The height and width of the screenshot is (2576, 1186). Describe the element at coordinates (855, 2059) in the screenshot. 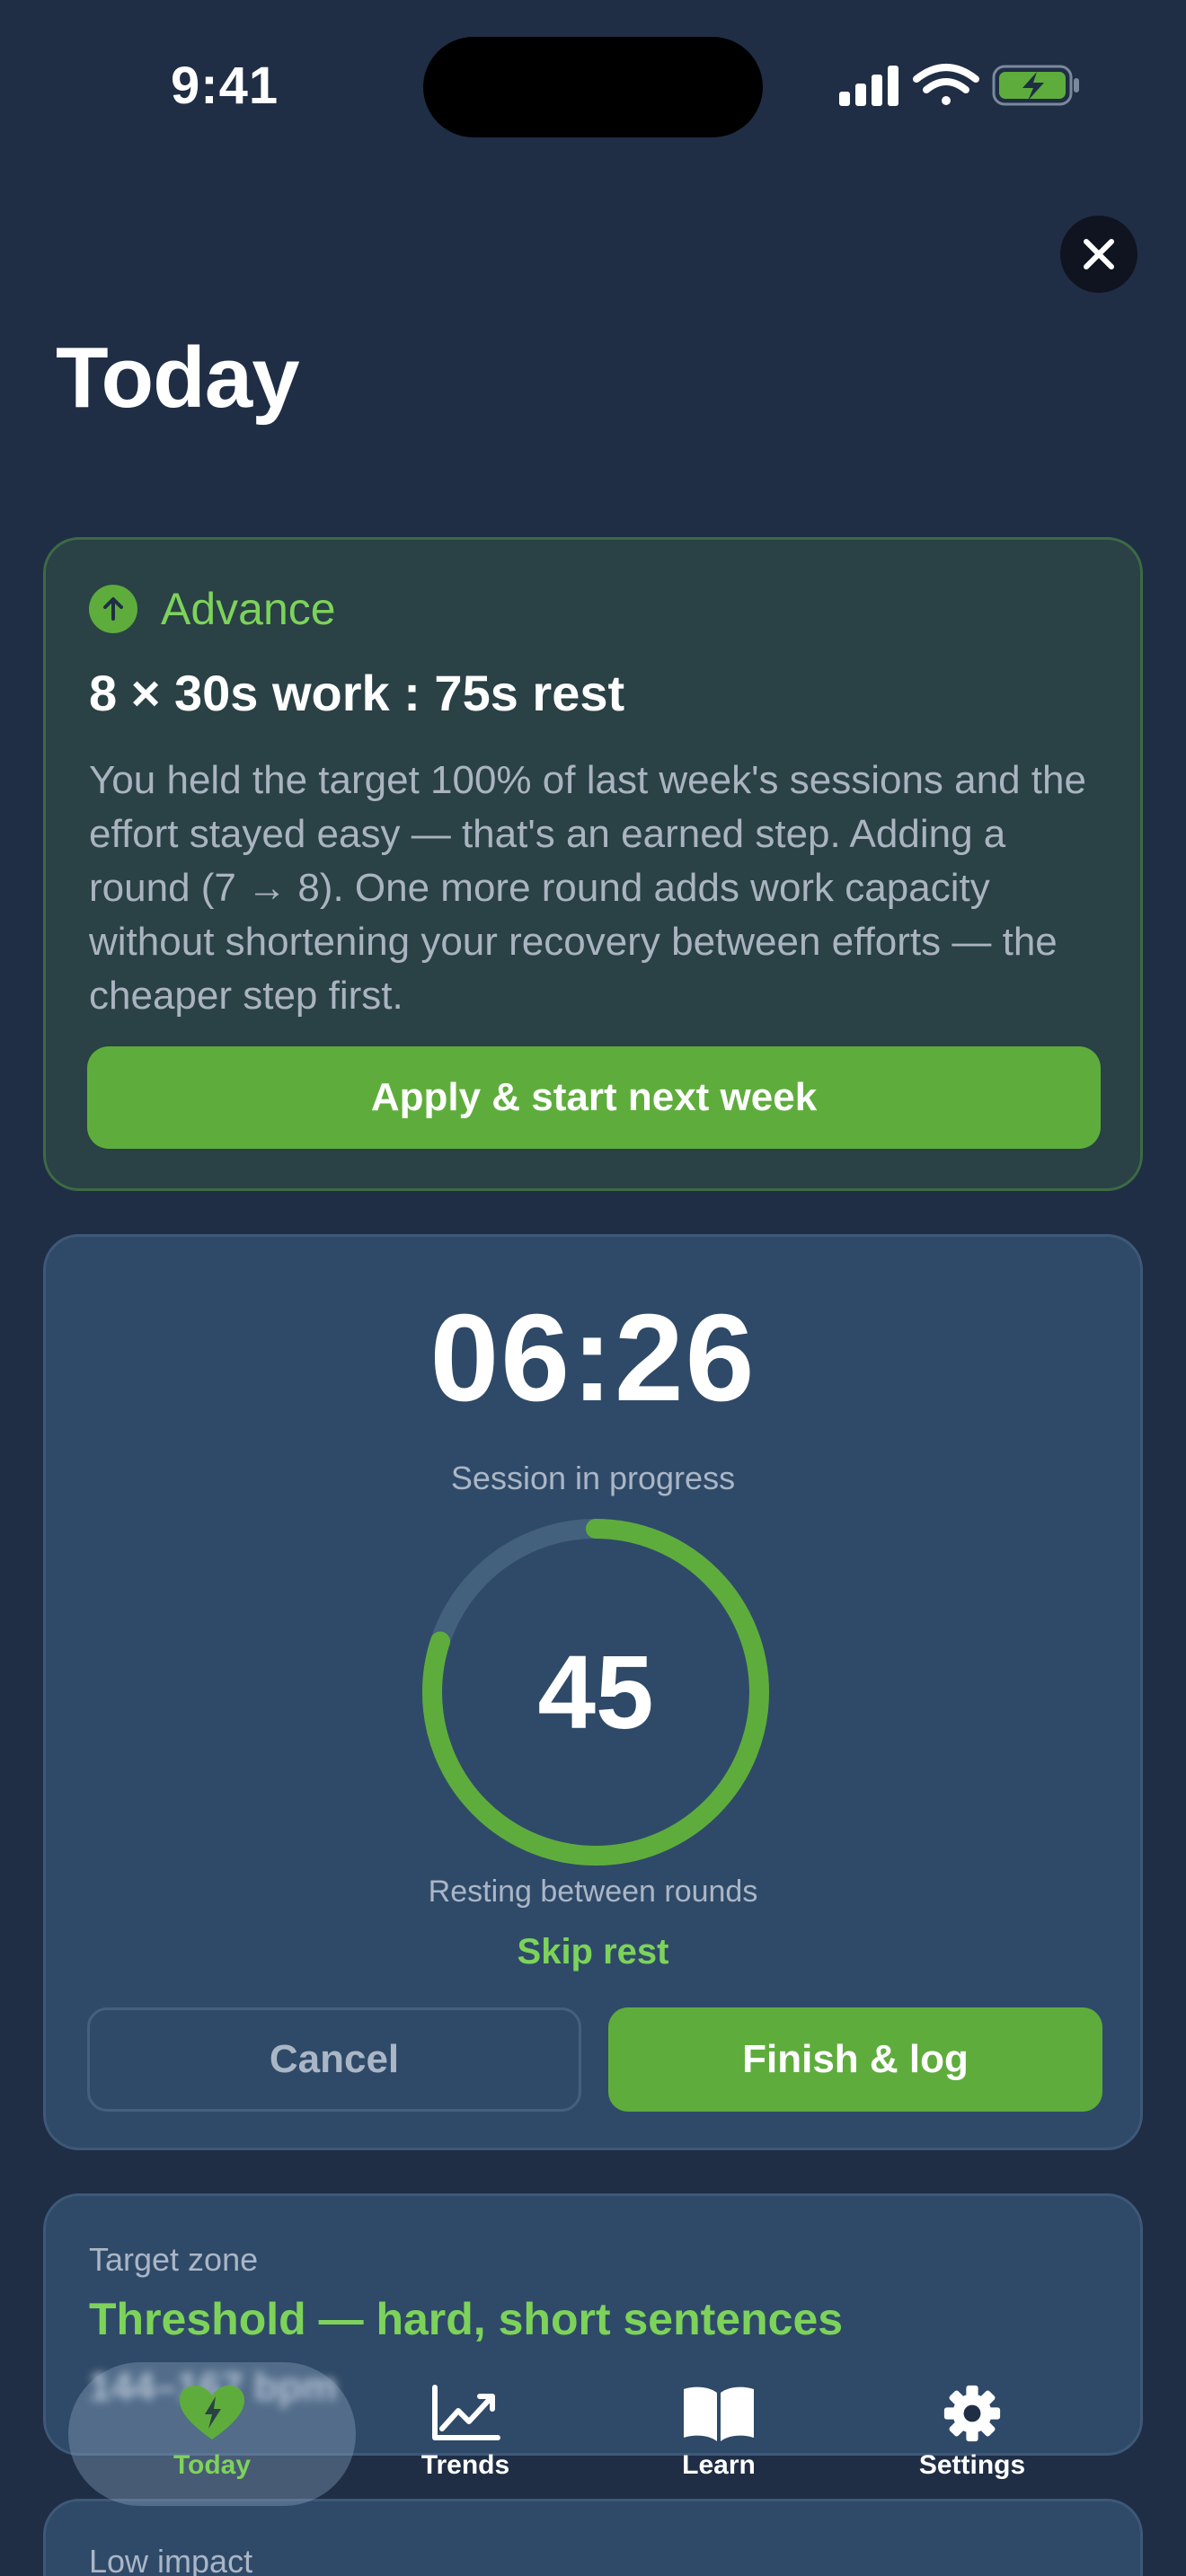

I see `finish-log-button: Finish & log` at that location.